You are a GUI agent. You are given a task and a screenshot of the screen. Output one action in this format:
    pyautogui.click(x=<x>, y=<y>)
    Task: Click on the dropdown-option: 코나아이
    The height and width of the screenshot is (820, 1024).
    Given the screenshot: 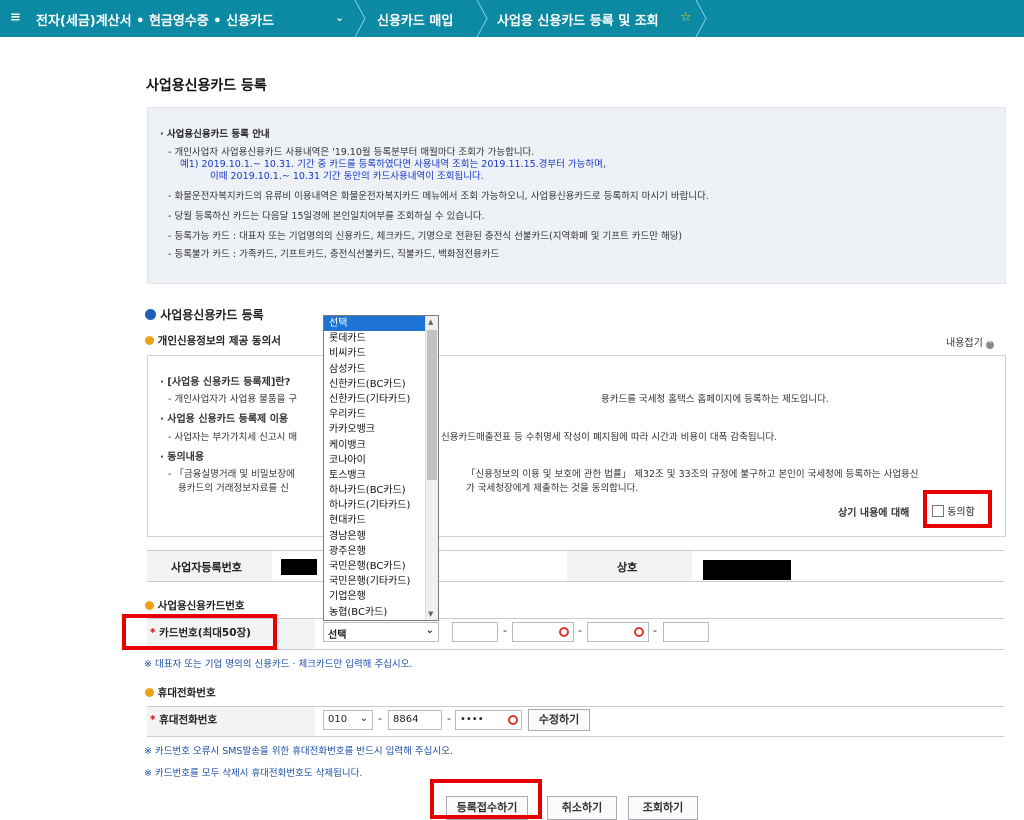 What is the action you would take?
    pyautogui.click(x=381, y=460)
    